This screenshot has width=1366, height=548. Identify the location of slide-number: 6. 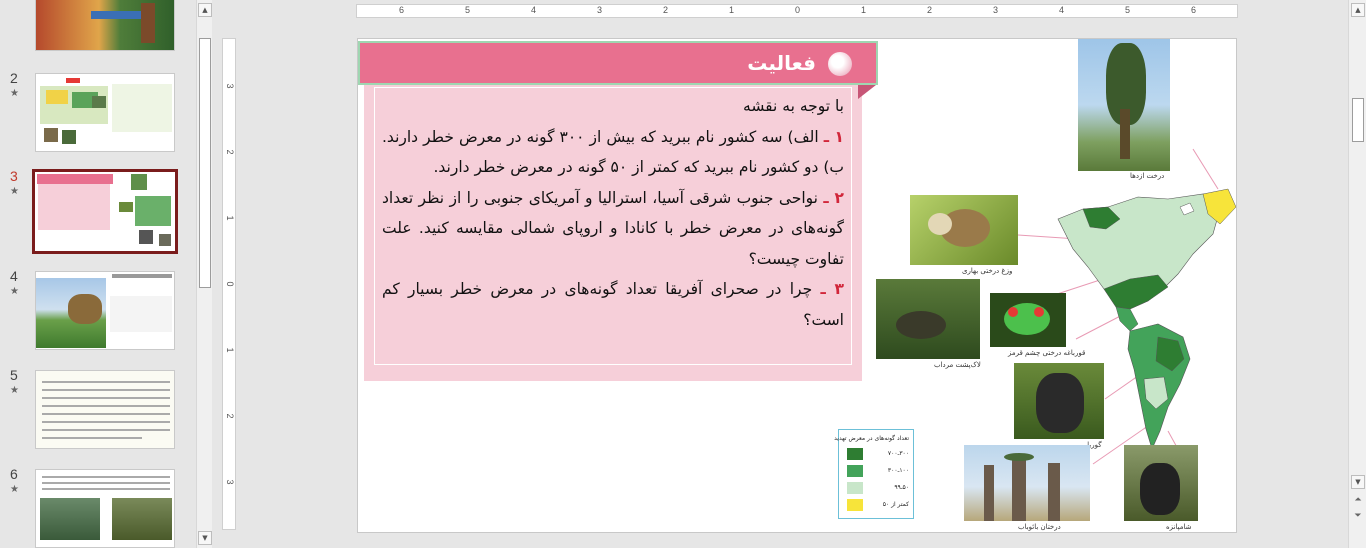
(14, 474).